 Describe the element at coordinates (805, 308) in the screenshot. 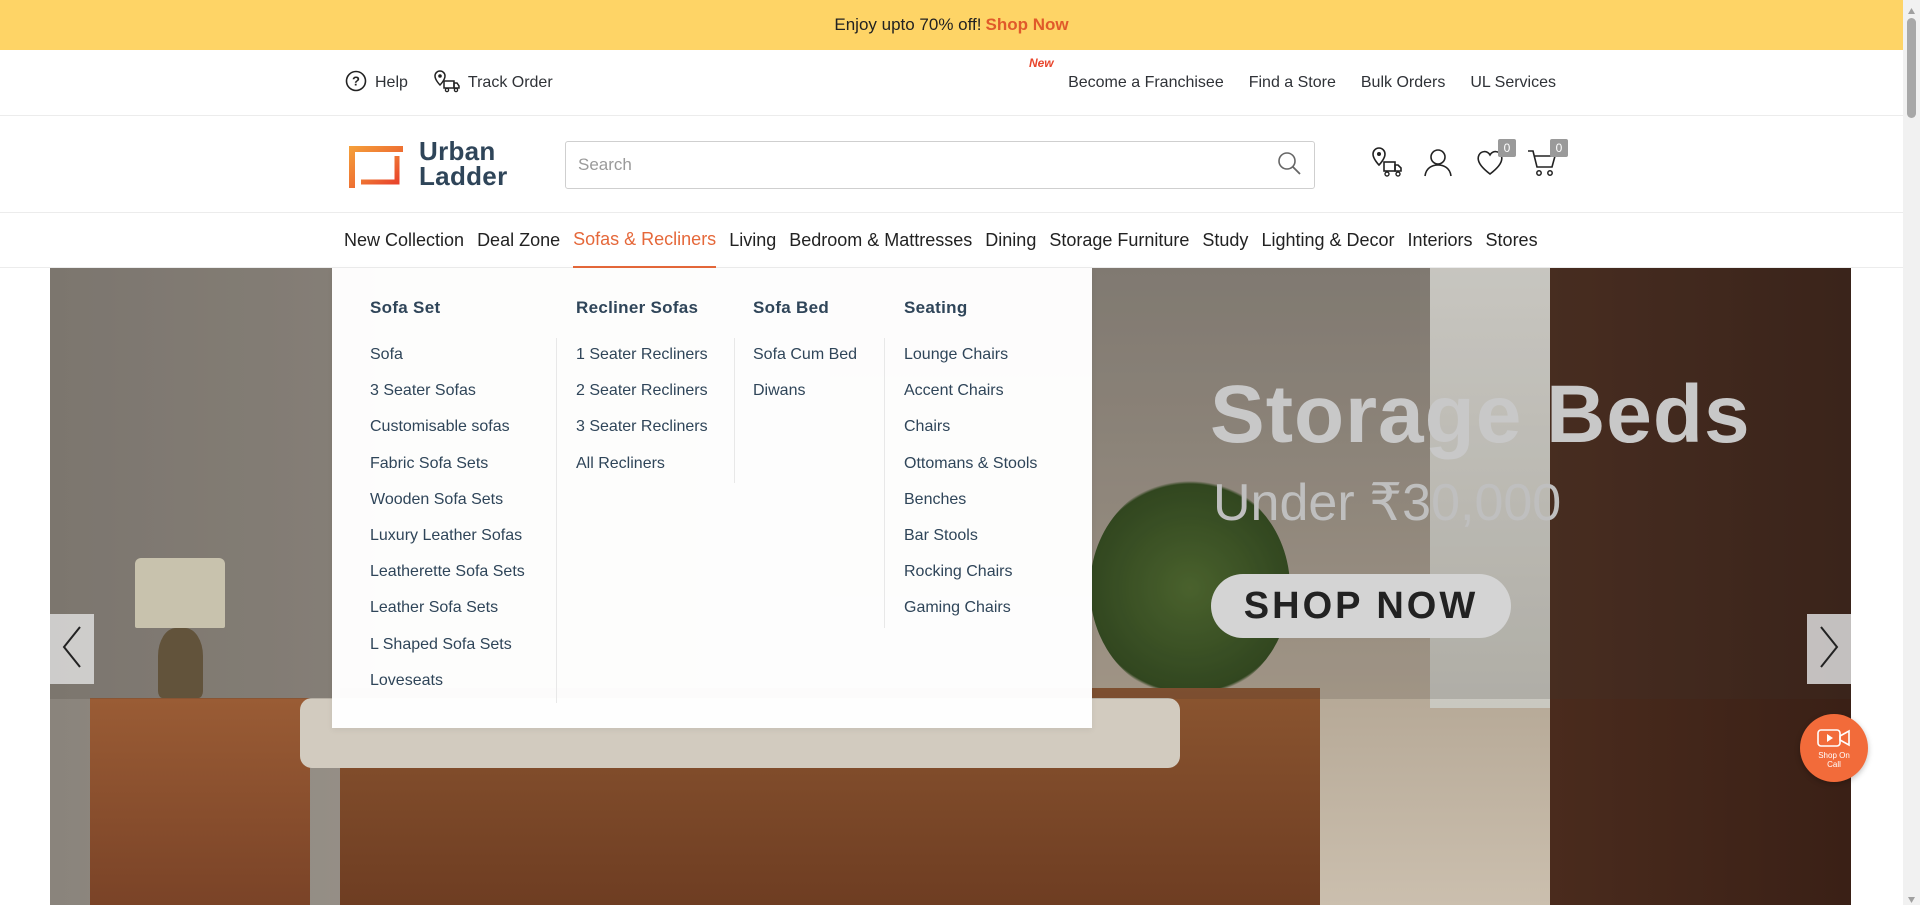

I see `menu-heading-sofa-bed: Sofa Bed` at that location.